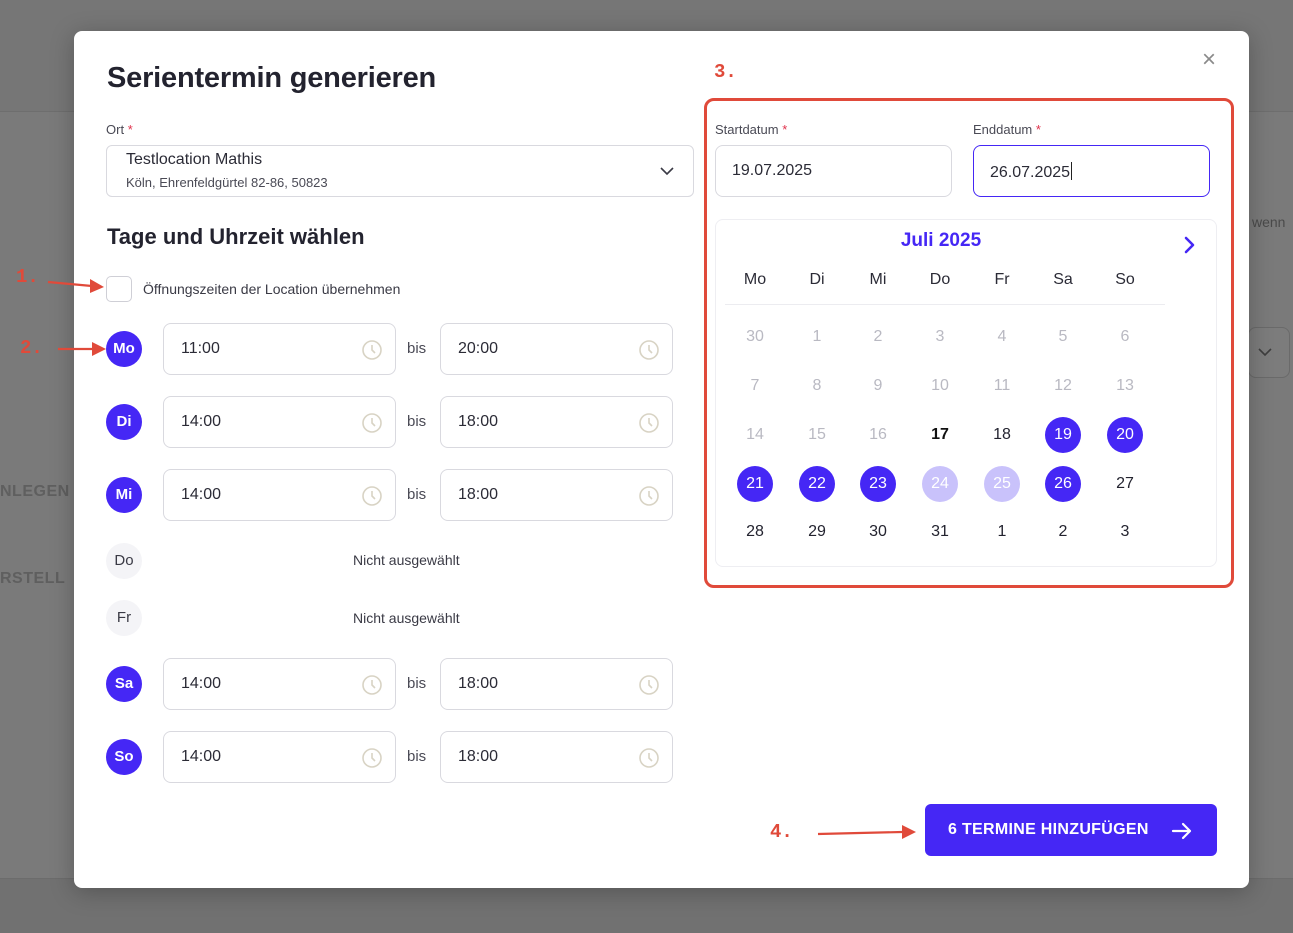 Image resolution: width=1293 pixels, height=933 pixels. What do you see at coordinates (75, 286) in the screenshot?
I see `annotation-arrow-step1-icon` at bounding box center [75, 286].